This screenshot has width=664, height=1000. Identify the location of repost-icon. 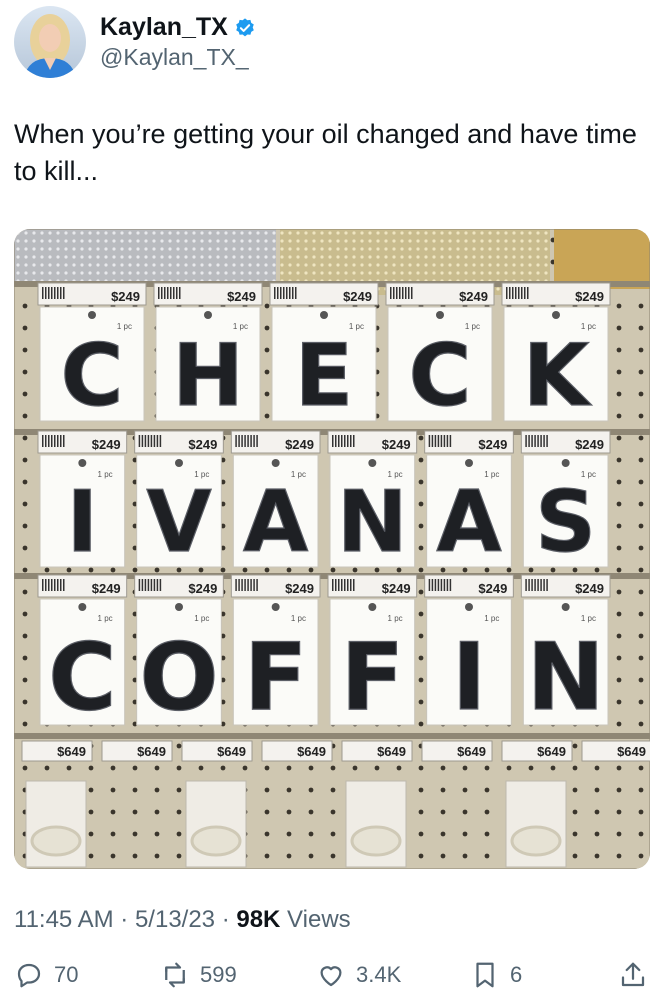
(175, 975).